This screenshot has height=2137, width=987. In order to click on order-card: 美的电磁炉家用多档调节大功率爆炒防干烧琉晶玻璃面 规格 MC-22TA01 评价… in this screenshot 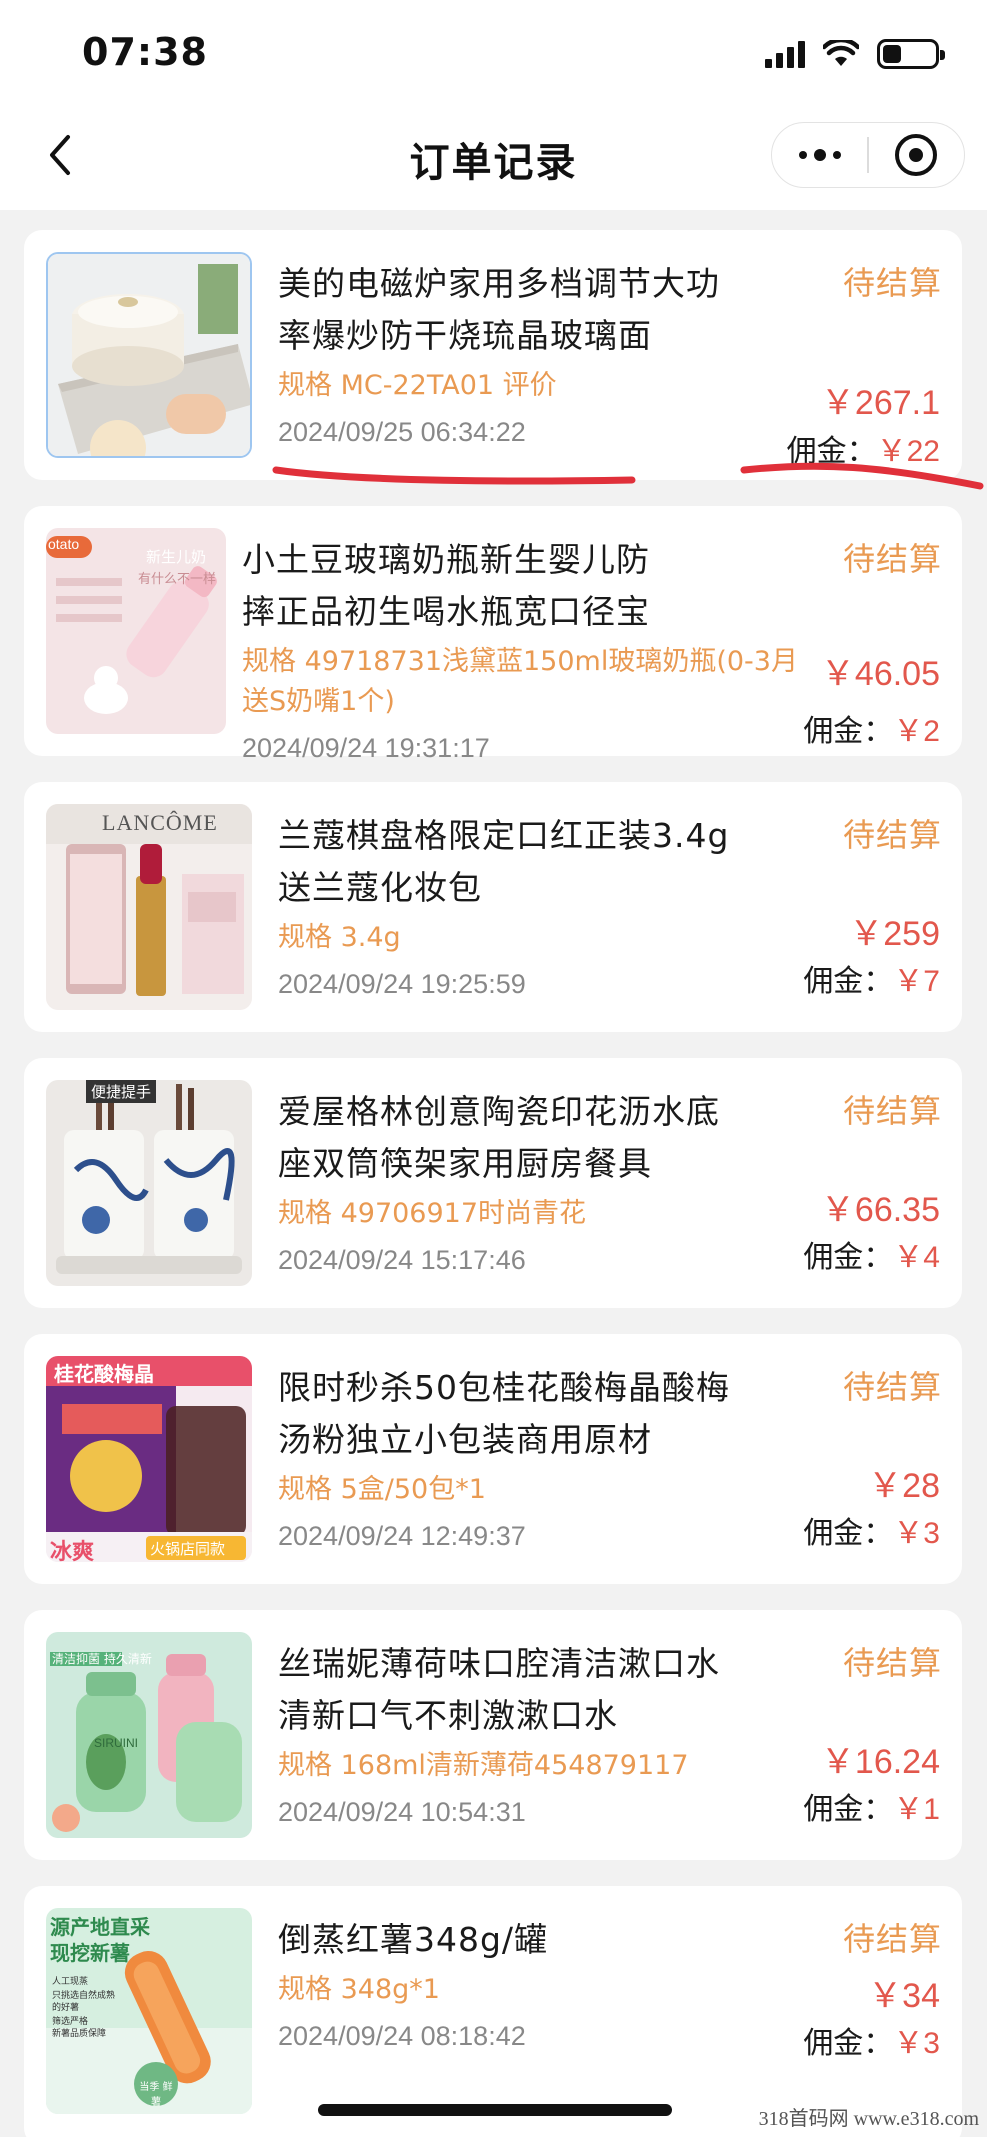, I will do `click(493, 355)`.